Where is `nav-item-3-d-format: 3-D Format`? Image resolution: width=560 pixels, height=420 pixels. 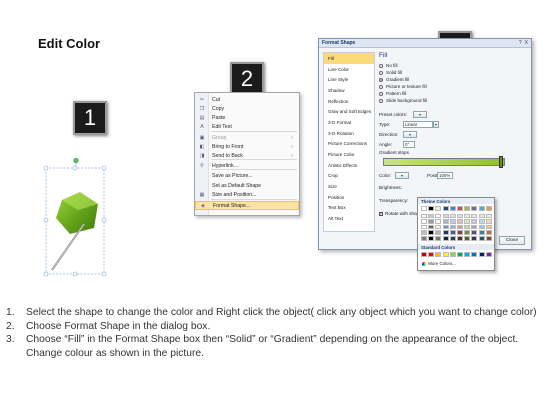 nav-item-3-d-format: 3-D Format is located at coordinates (349, 122).